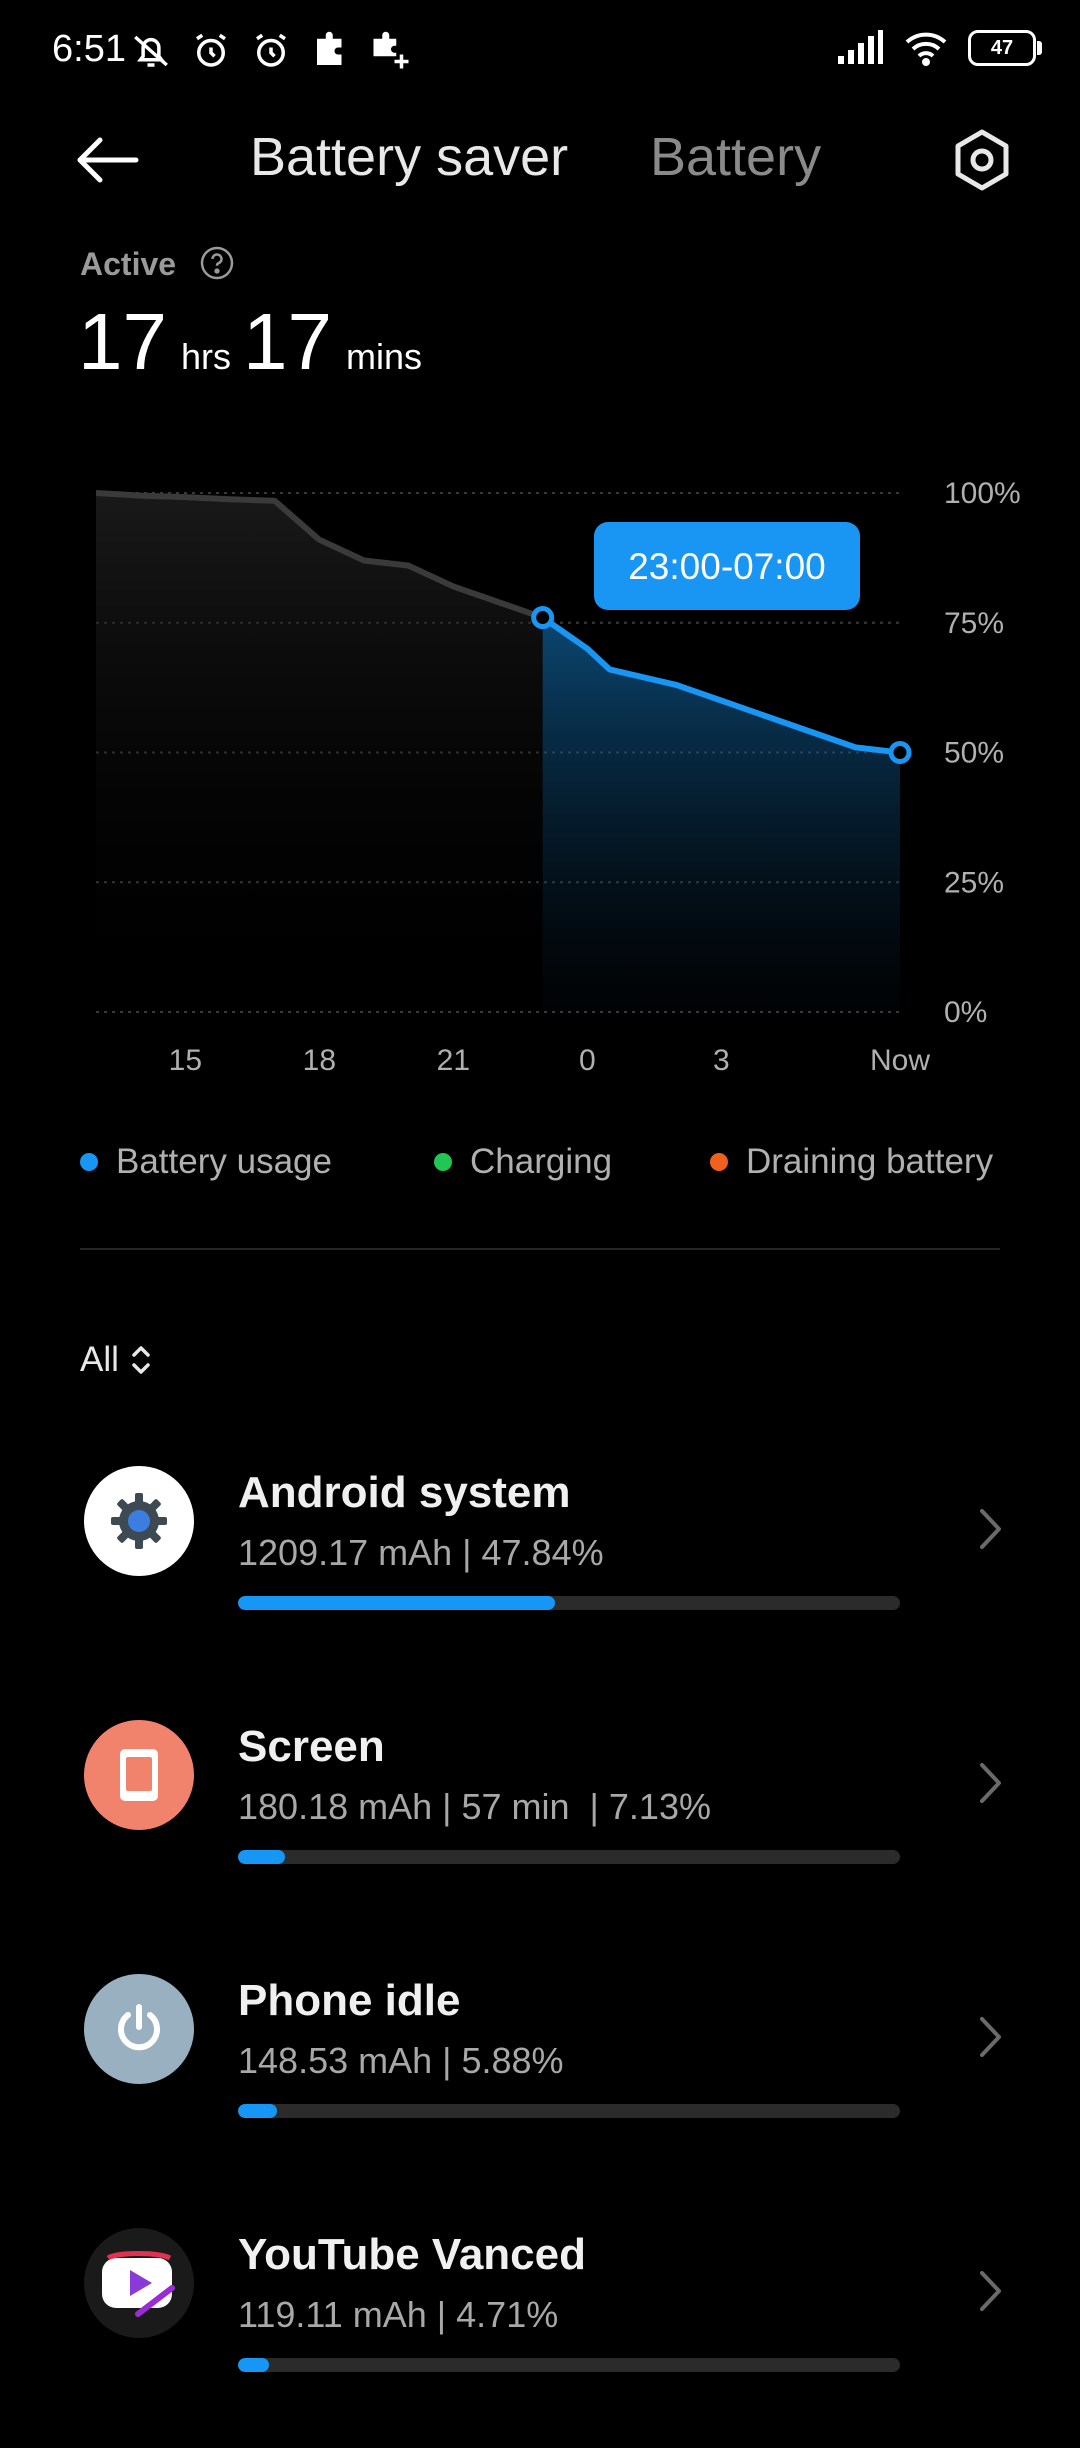 The width and height of the screenshot is (1080, 2448). I want to click on y-tick-label: 100%, so click(982, 493).